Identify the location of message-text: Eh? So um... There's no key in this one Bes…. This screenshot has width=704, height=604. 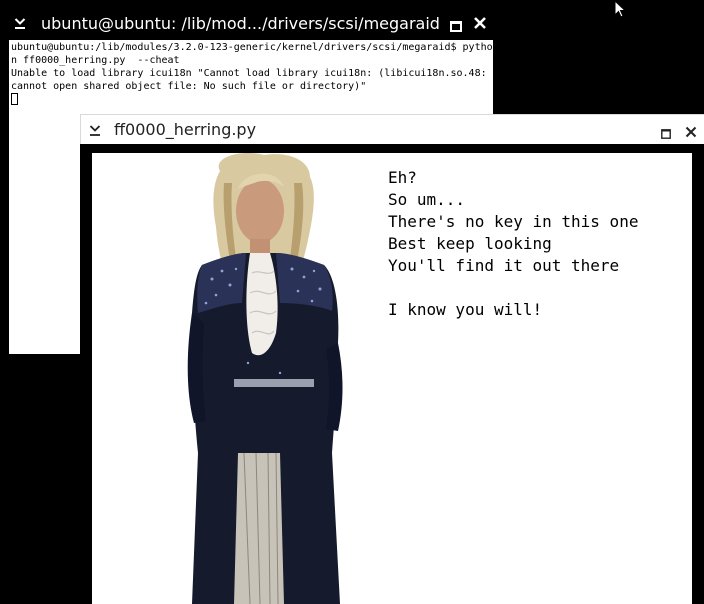
(513, 244).